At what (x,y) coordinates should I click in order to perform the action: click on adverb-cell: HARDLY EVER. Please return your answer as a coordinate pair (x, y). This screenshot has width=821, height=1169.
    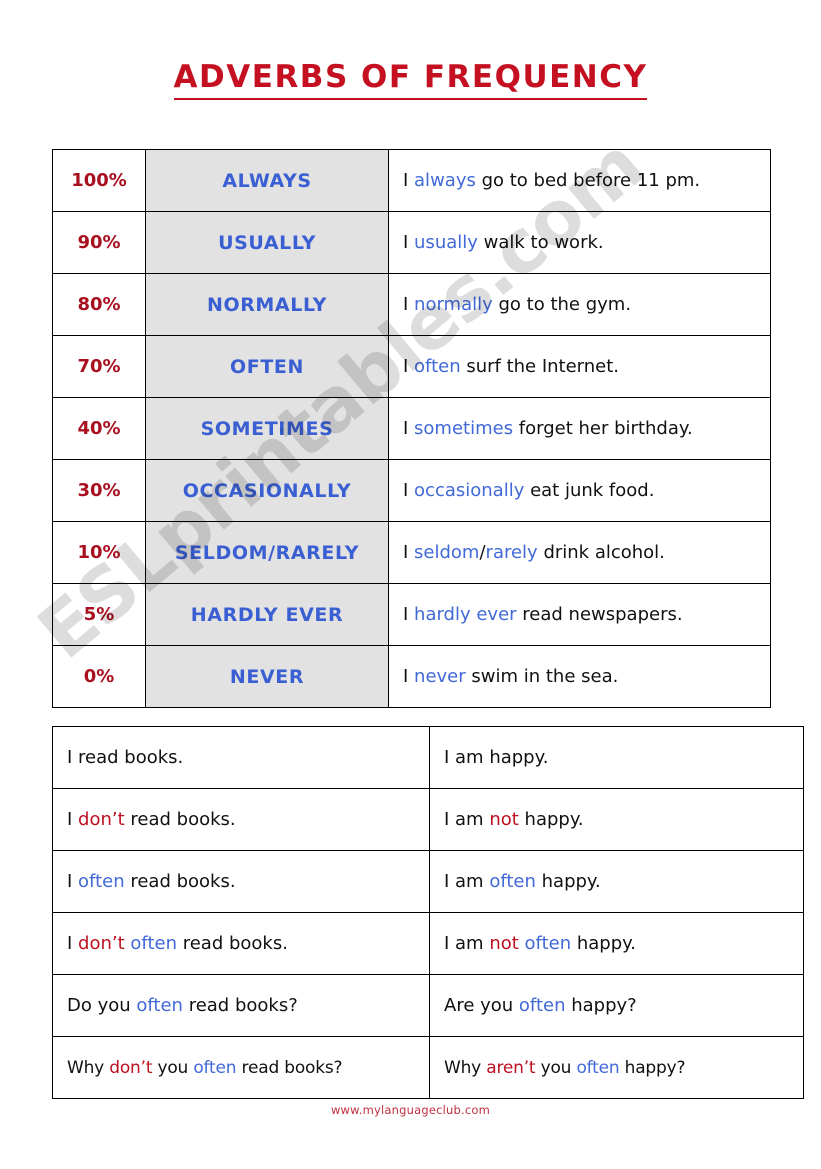
    Looking at the image, I should click on (267, 614).